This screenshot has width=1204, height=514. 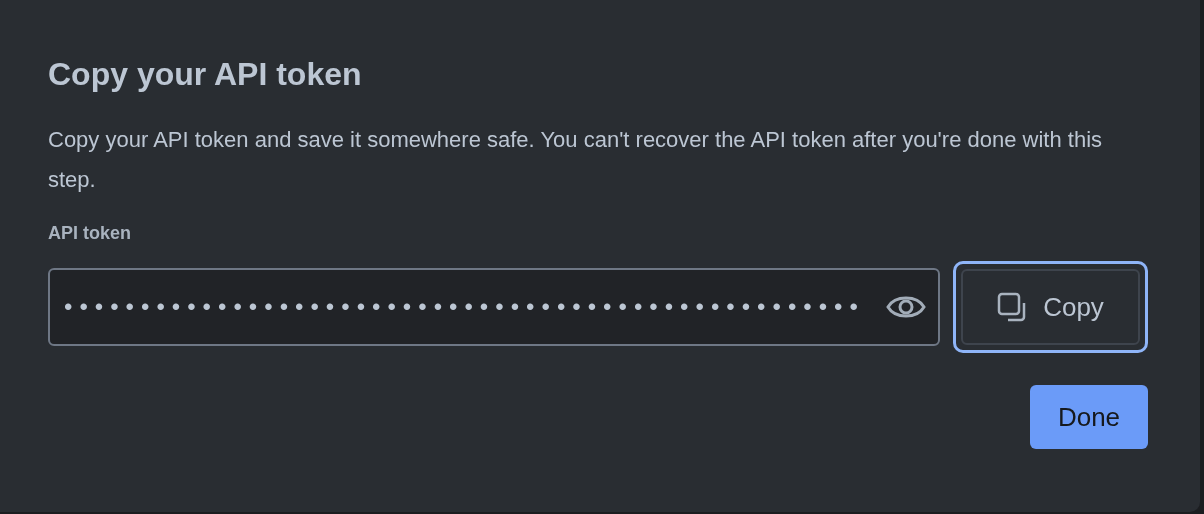 What do you see at coordinates (474, 307) in the screenshot?
I see `token-input: ••••••••••••••••••••••••••••••••••••••••••••••••••••` at bounding box center [474, 307].